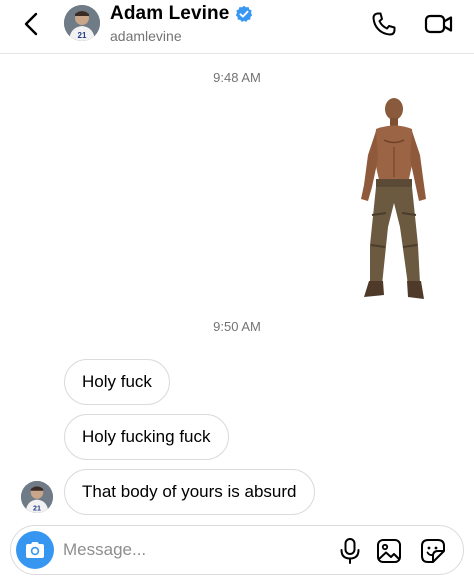  Describe the element at coordinates (384, 24) in the screenshot. I see `phone-icon` at that location.